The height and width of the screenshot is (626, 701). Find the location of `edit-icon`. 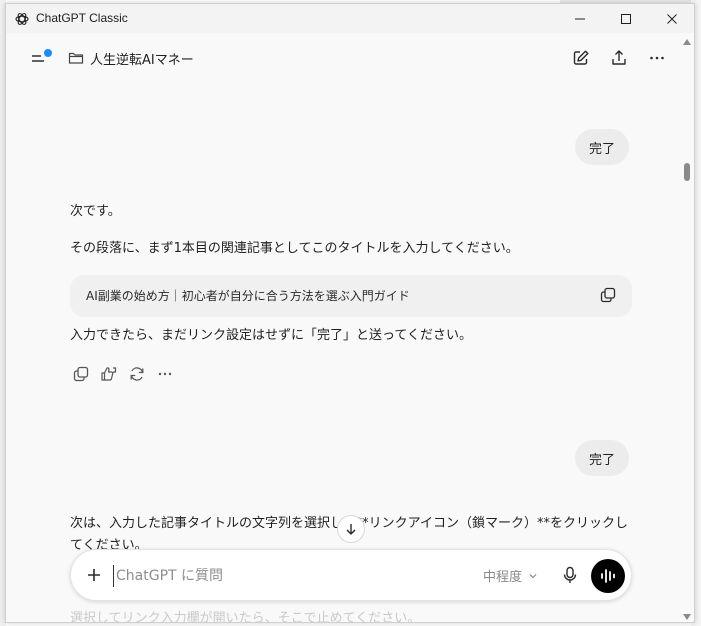

edit-icon is located at coordinates (581, 57).